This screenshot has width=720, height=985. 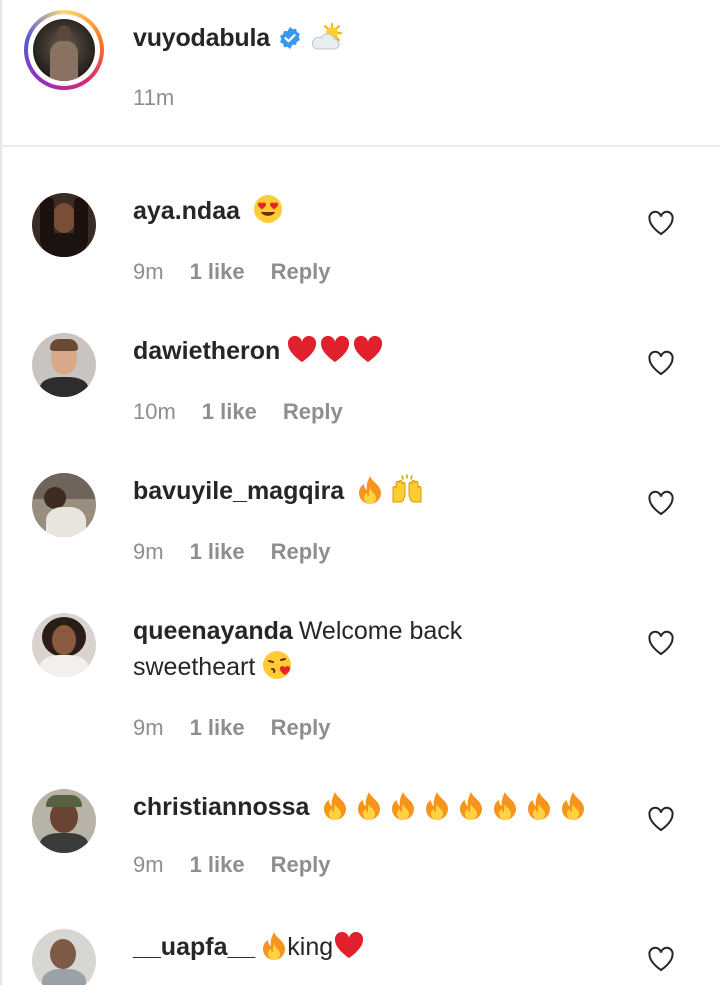 What do you see at coordinates (154, 97) in the screenshot?
I see `post-timestamp: 11m` at bounding box center [154, 97].